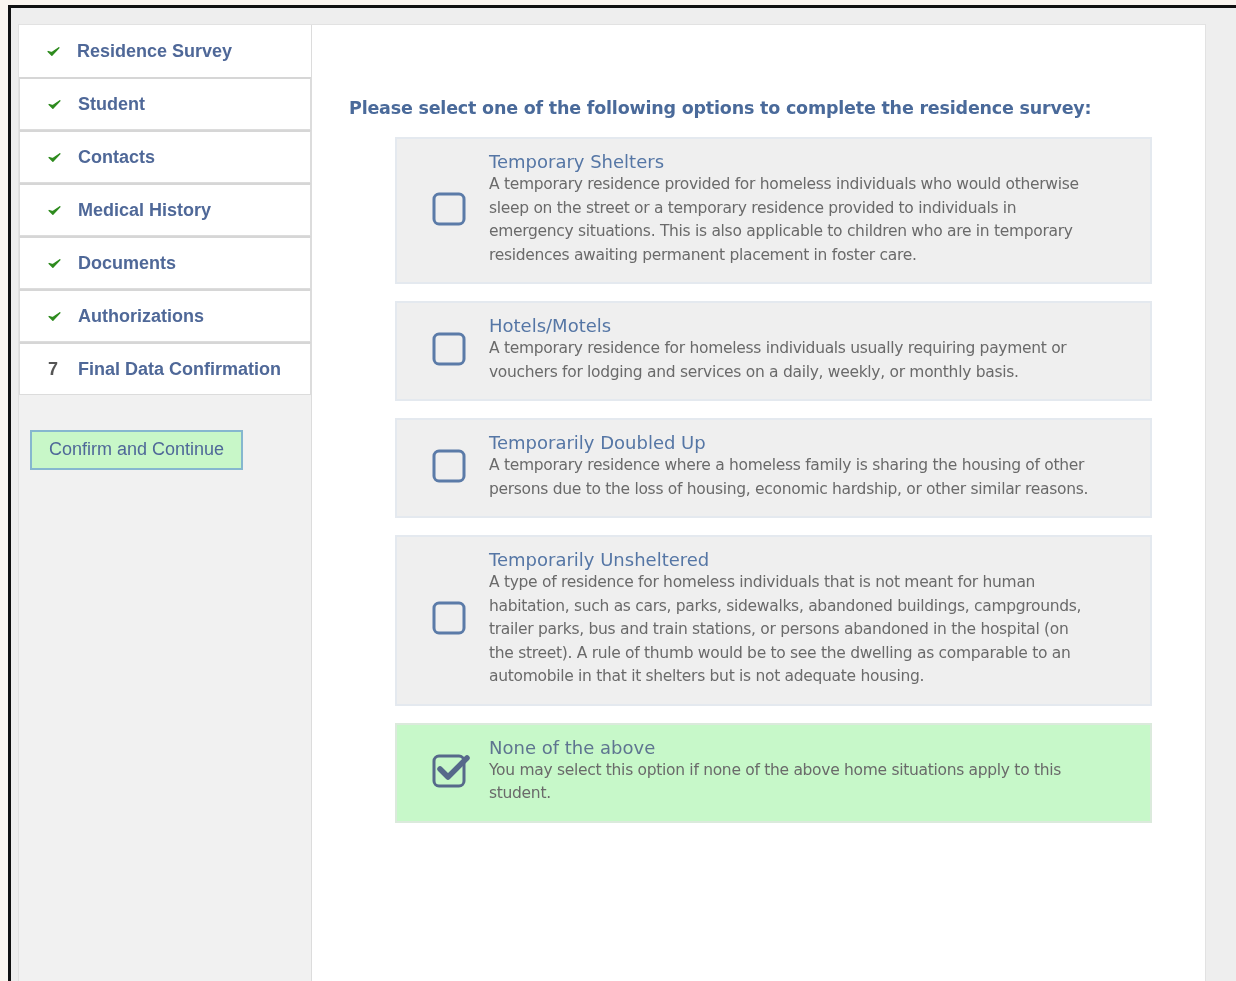 This screenshot has height=981, width=1236. Describe the element at coordinates (451, 770) in the screenshot. I see `checked-checkbox-icon` at that location.